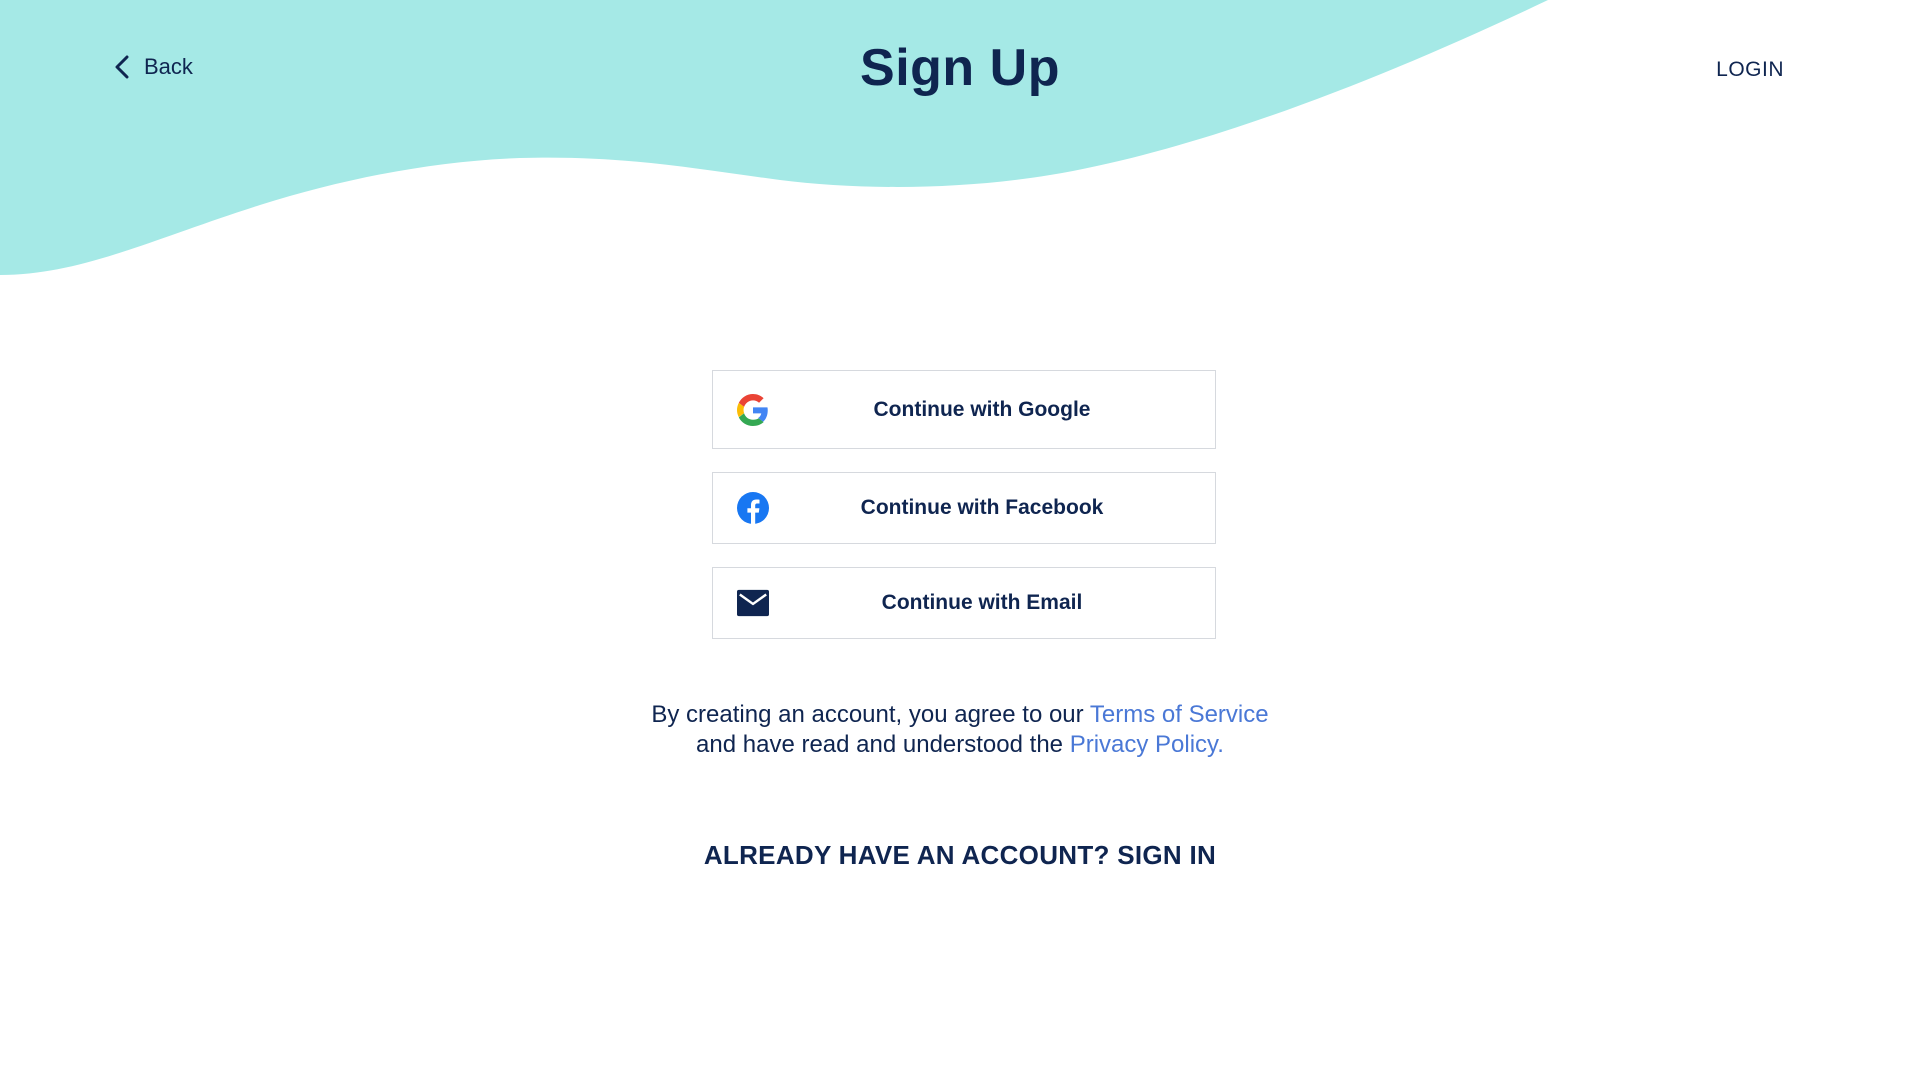 The height and width of the screenshot is (1080, 1920). Describe the element at coordinates (1147, 744) in the screenshot. I see `privacy-policy-link: Privacy Policy.` at that location.